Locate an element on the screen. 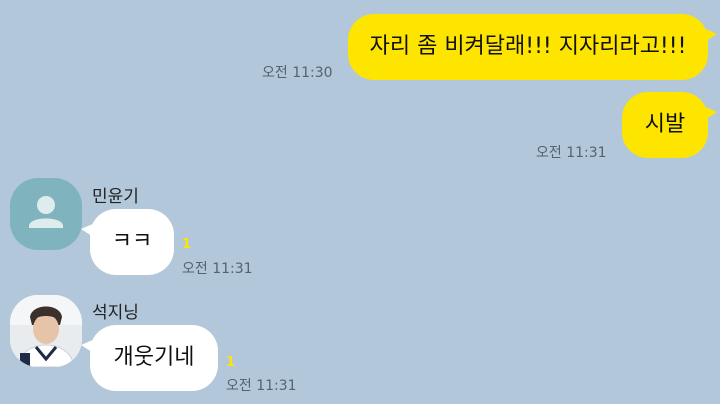 The image size is (720, 404). default-profile-icon is located at coordinates (46, 212).